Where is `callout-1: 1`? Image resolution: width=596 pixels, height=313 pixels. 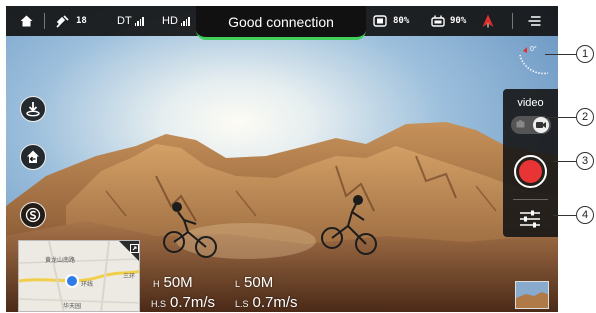
callout-1: 1 is located at coordinates (585, 54).